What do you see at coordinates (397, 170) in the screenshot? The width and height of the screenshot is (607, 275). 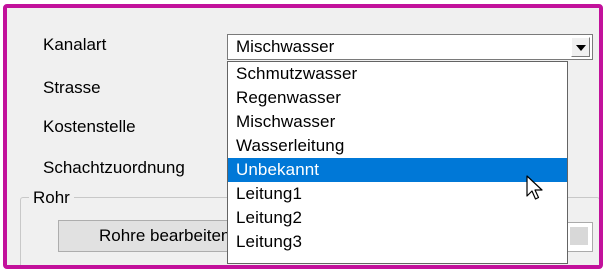 I see `dropdown-option-unbekannt: Unbekannt` at bounding box center [397, 170].